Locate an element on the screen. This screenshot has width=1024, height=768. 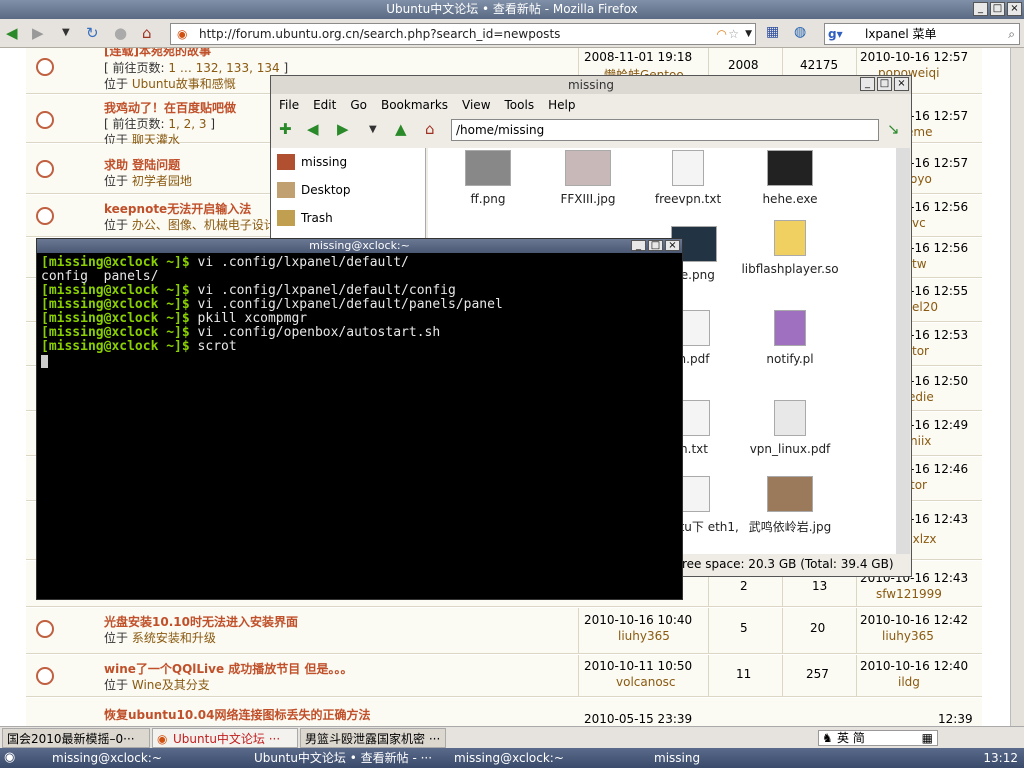
menu-file: File is located at coordinates (289, 105).